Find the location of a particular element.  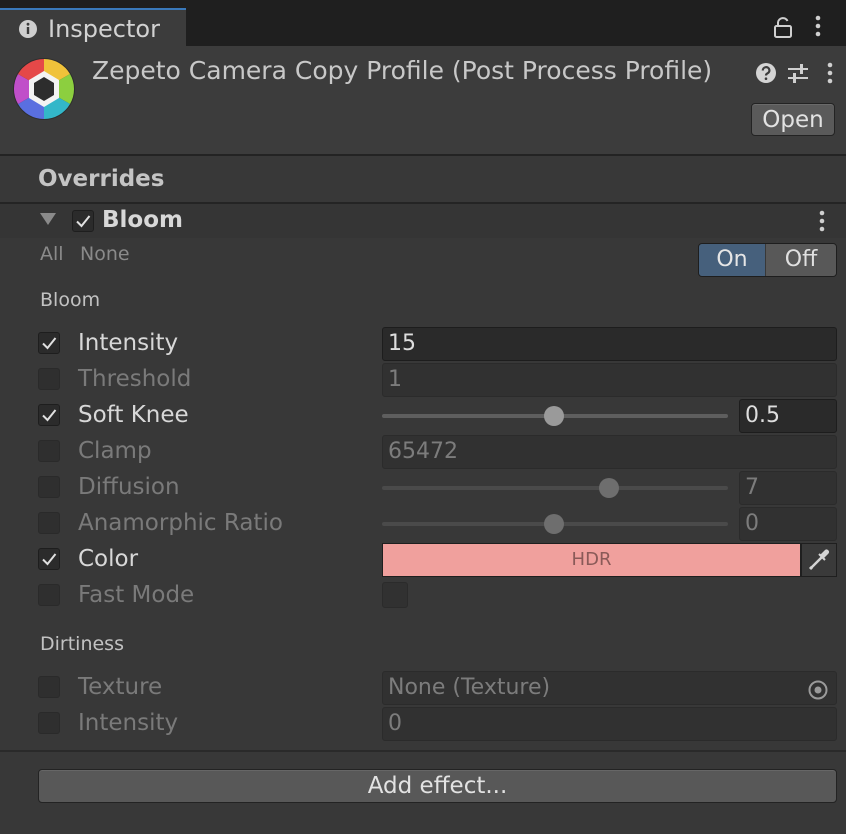

dirt-intensity-field: 0 is located at coordinates (609, 724).